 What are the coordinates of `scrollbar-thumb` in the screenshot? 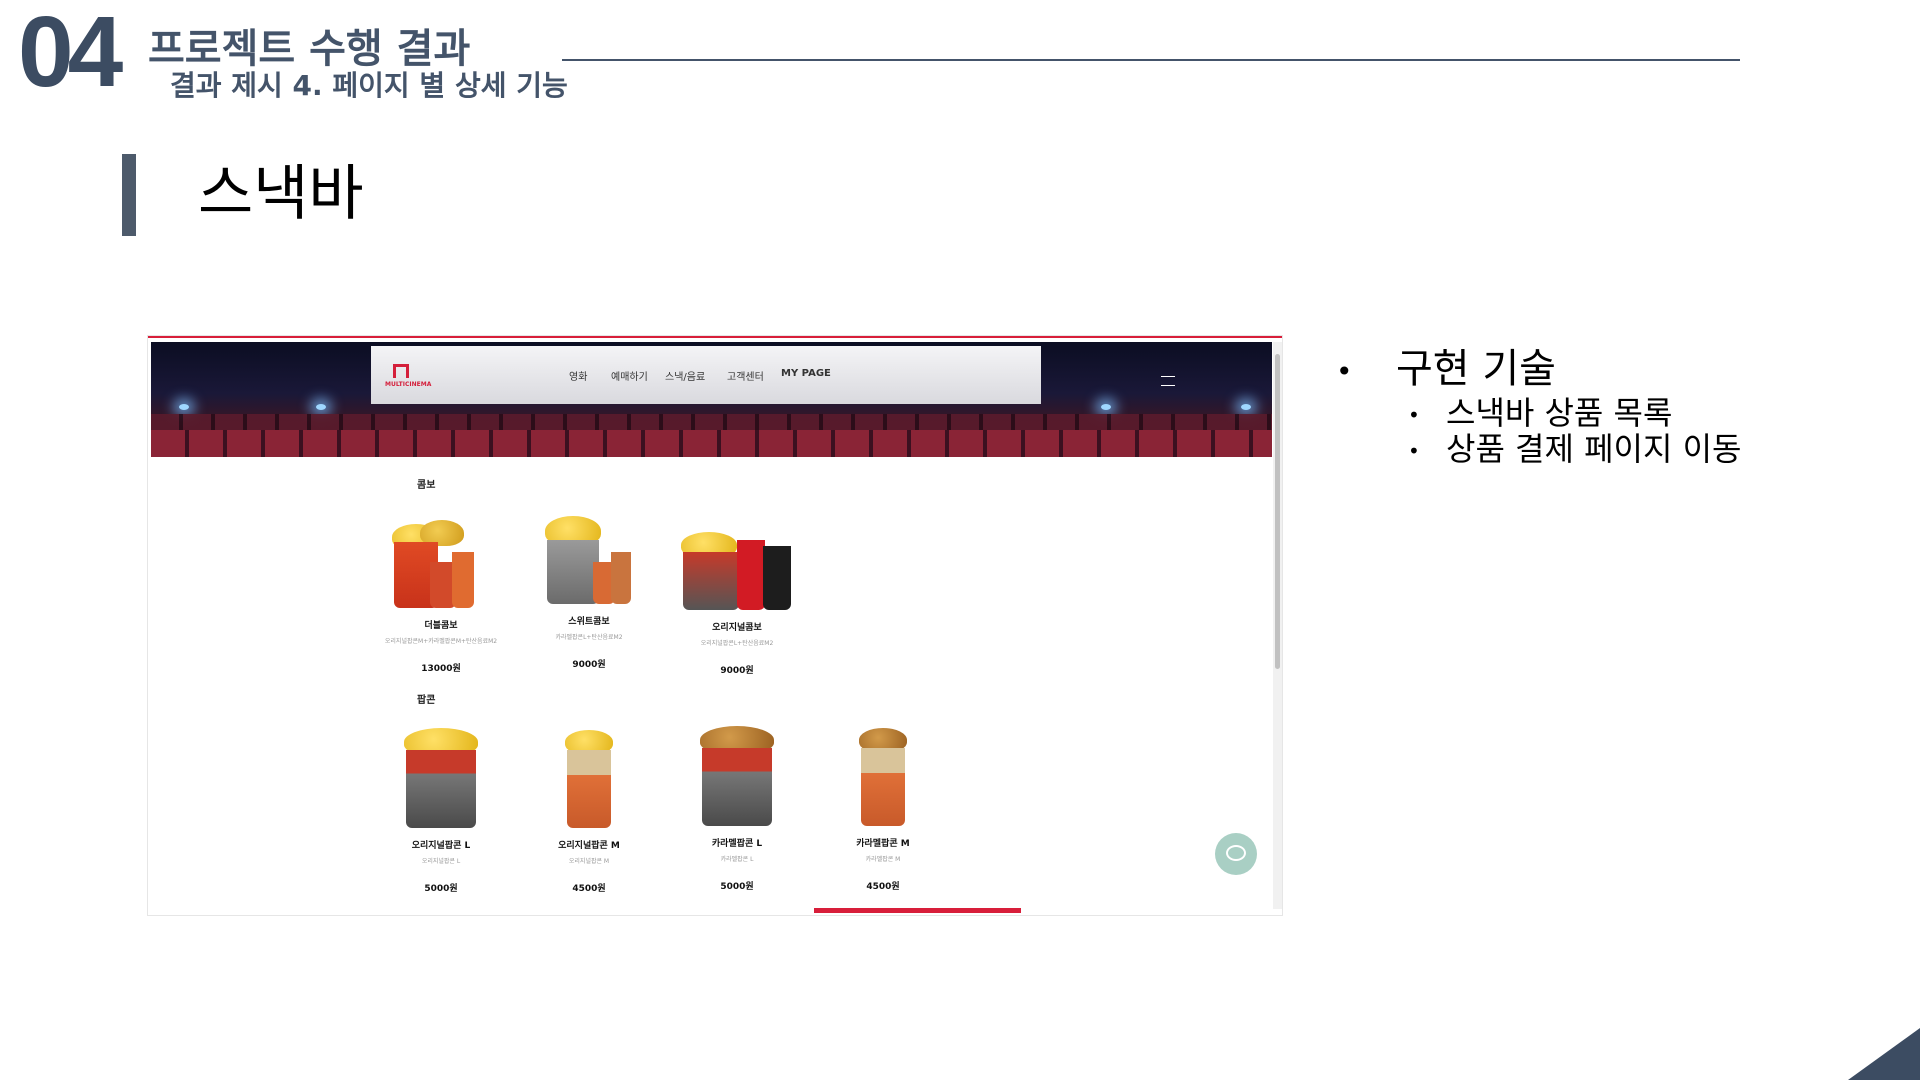 It's located at (1277, 511).